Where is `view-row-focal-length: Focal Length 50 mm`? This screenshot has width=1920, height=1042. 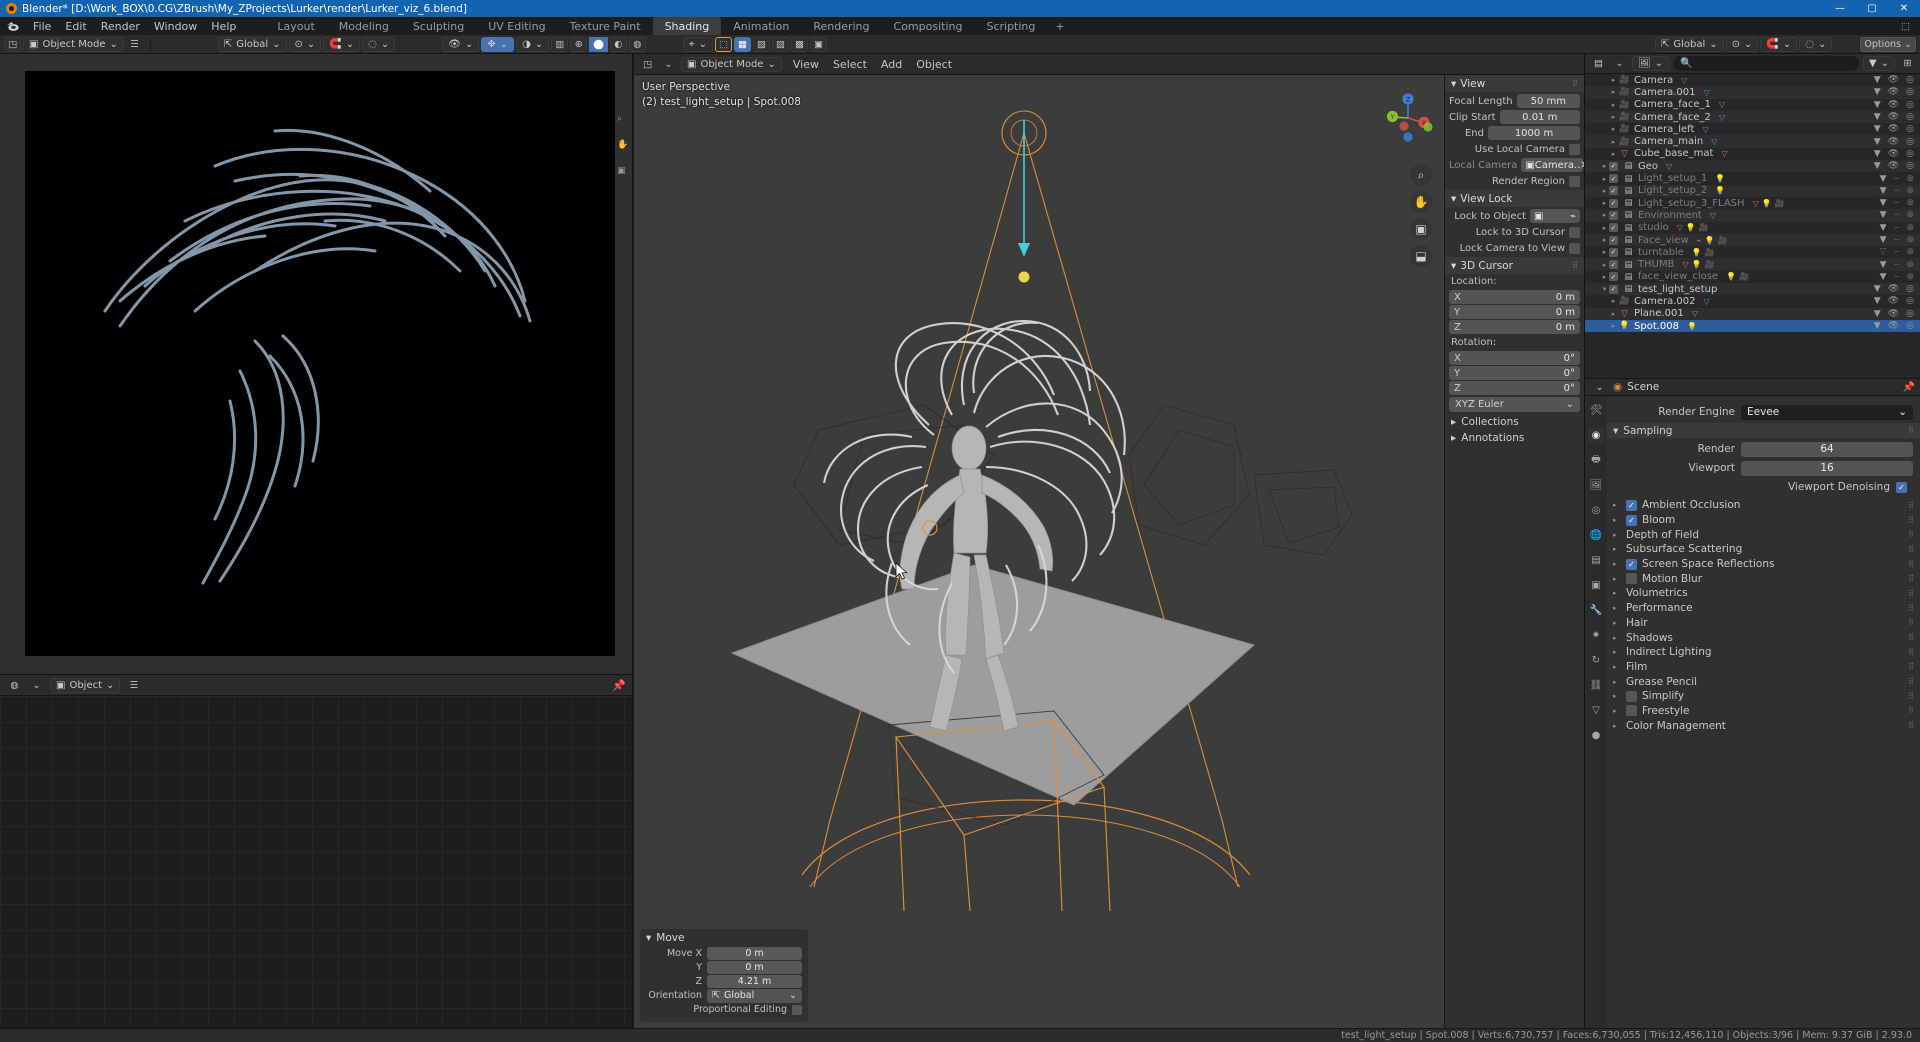 view-row-focal-length: Focal Length 50 mm is located at coordinates (1514, 101).